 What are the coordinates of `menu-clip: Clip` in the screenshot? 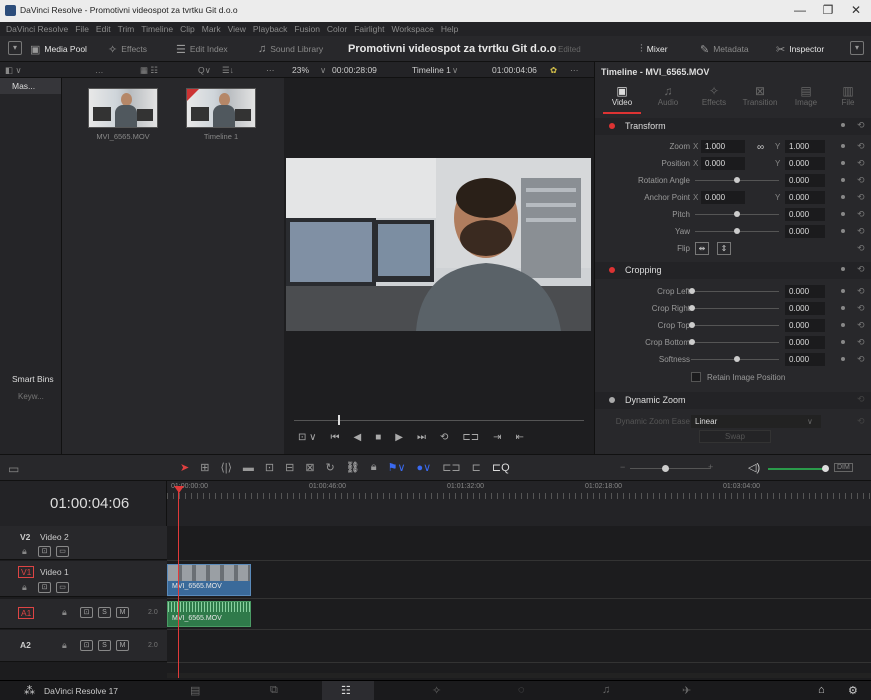 It's located at (187, 29).